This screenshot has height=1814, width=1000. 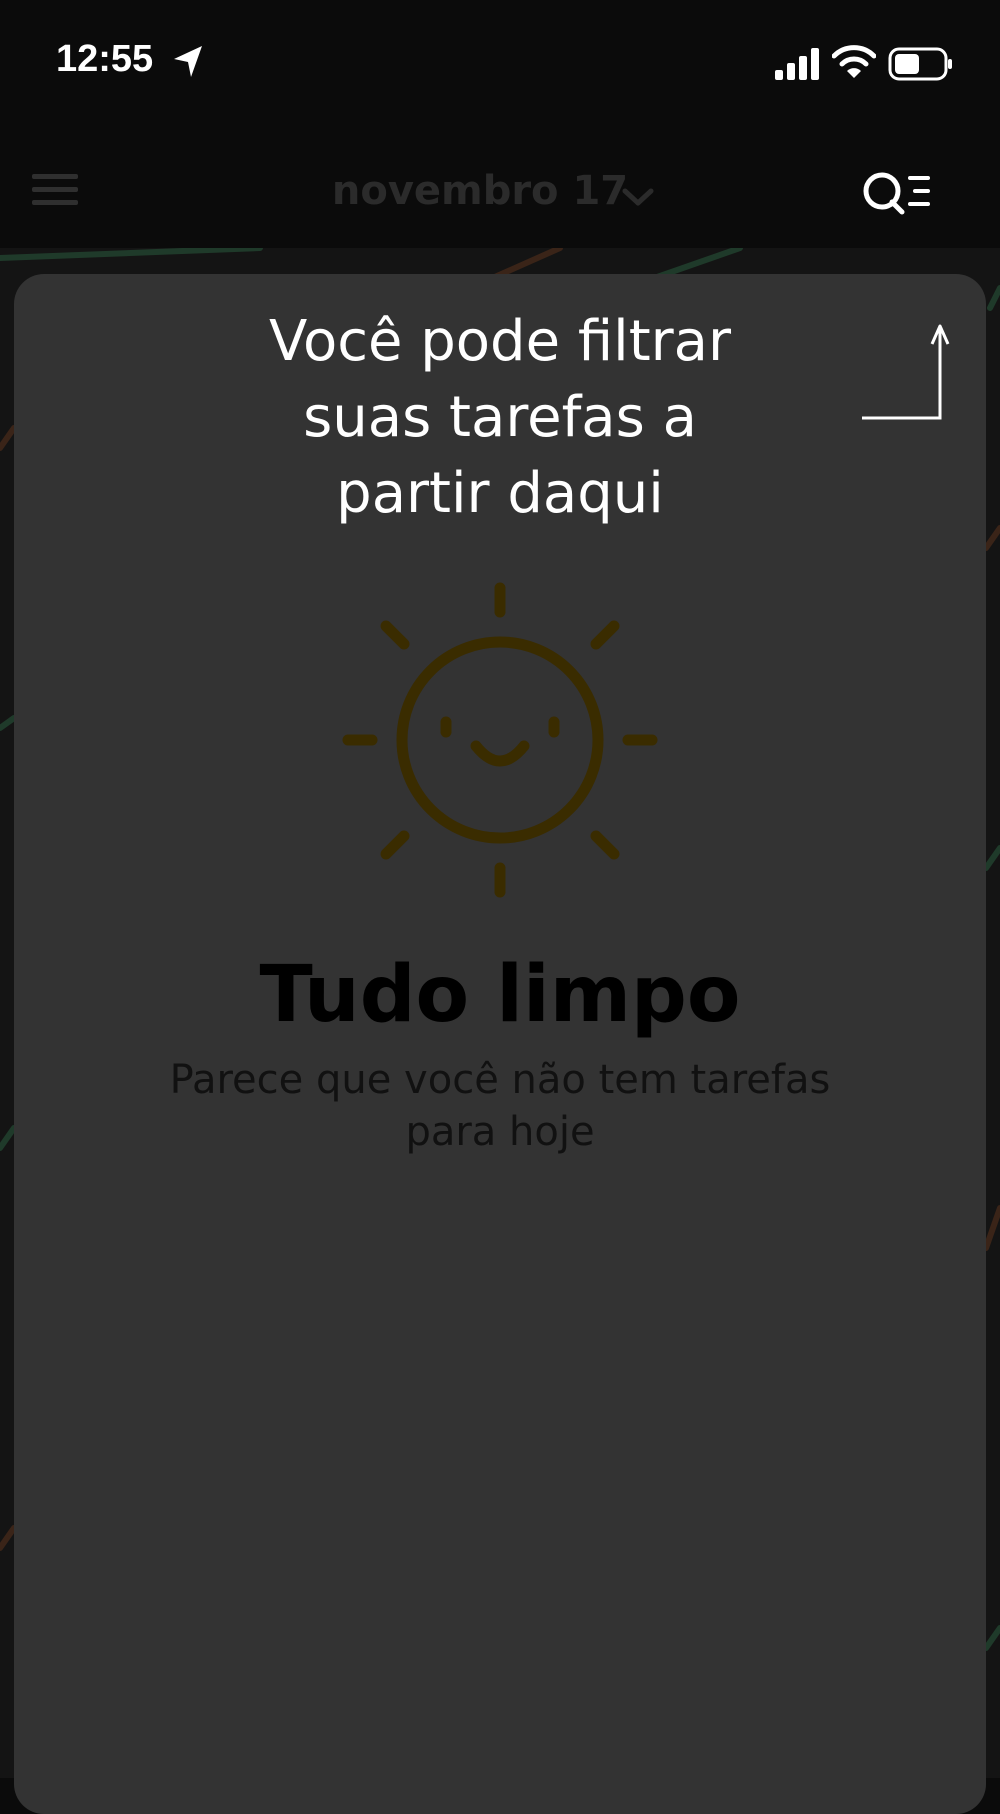 I want to click on date-selector: novembro 17, so click(x=480, y=191).